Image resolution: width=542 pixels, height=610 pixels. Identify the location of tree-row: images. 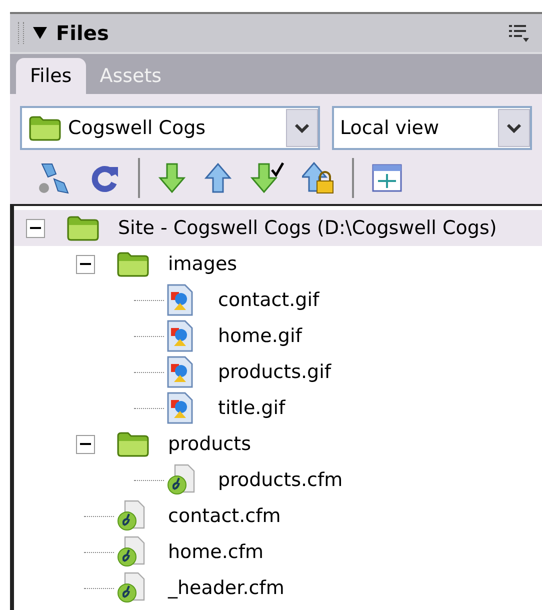
(278, 264).